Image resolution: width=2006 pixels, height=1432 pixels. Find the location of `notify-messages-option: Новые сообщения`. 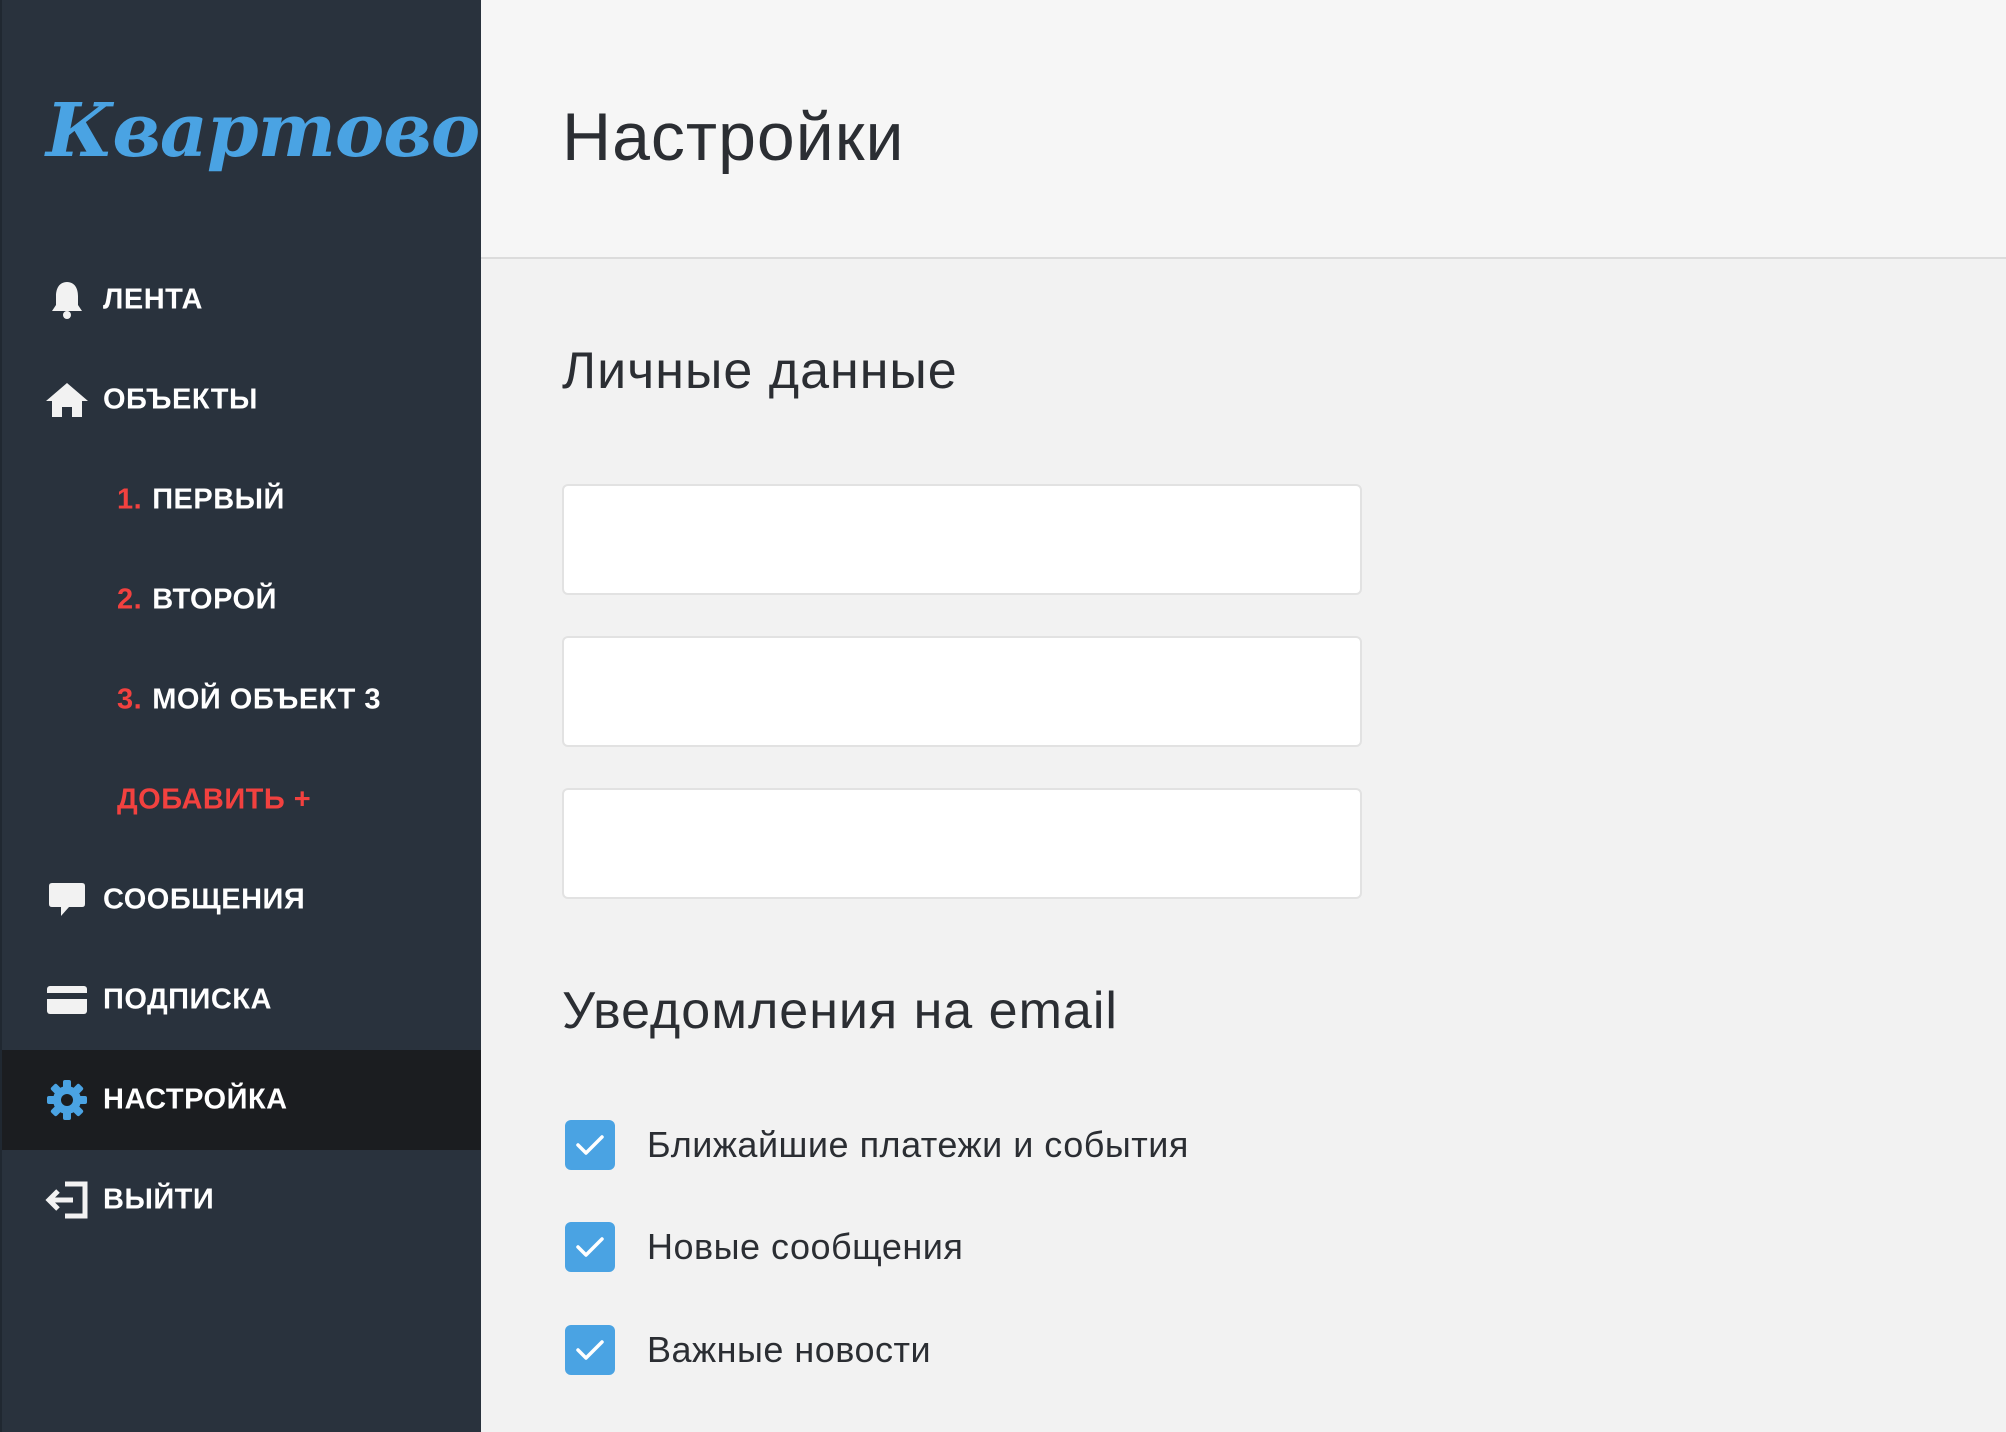

notify-messages-option: Новые сообщения is located at coordinates (764, 1247).